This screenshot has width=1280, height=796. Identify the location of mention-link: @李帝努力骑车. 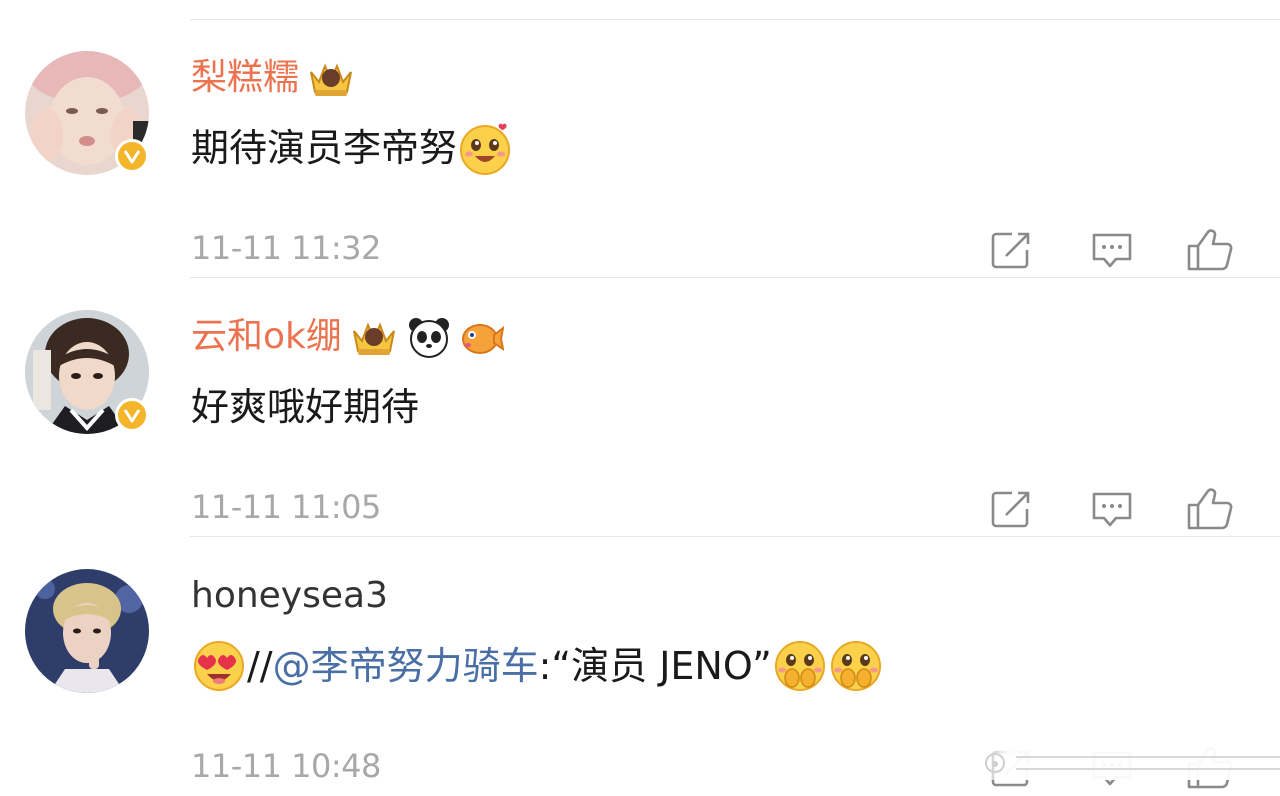
(406, 666).